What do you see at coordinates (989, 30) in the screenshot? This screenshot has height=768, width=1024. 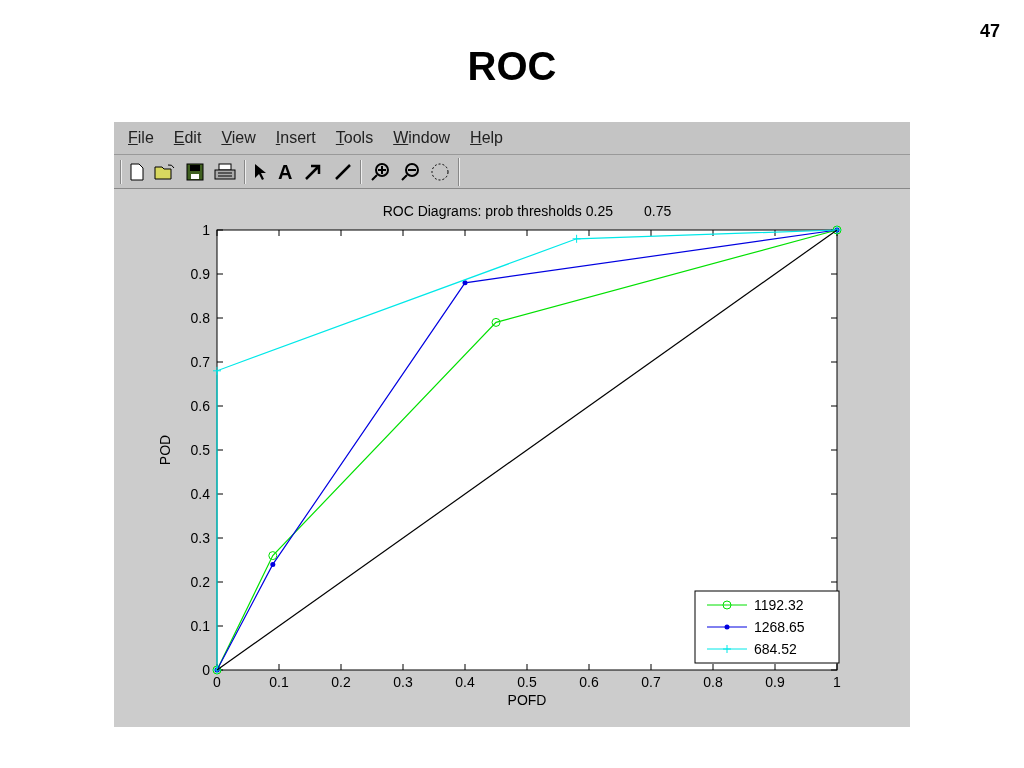 I see `page-number: 47` at bounding box center [989, 30].